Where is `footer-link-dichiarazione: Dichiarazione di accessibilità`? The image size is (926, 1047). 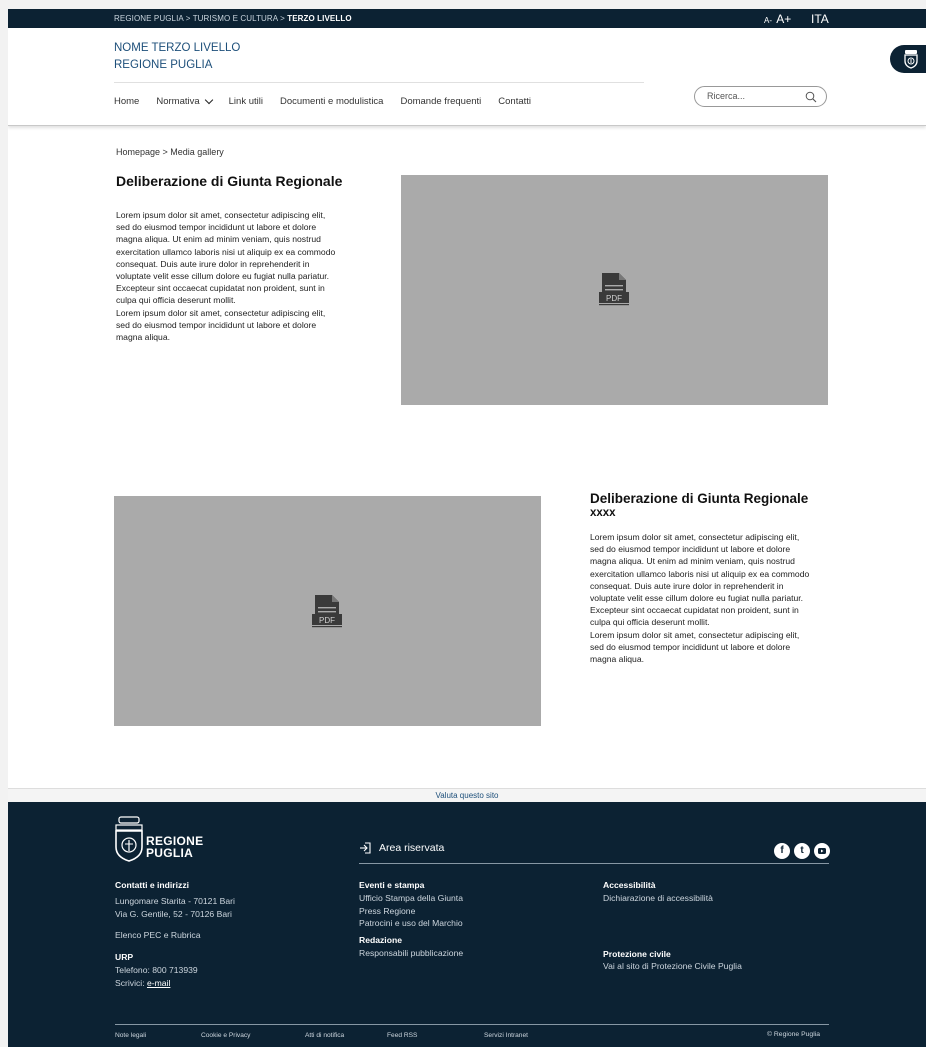
footer-link-dichiarazione: Dichiarazione di accessibilità is located at coordinates (672, 898).